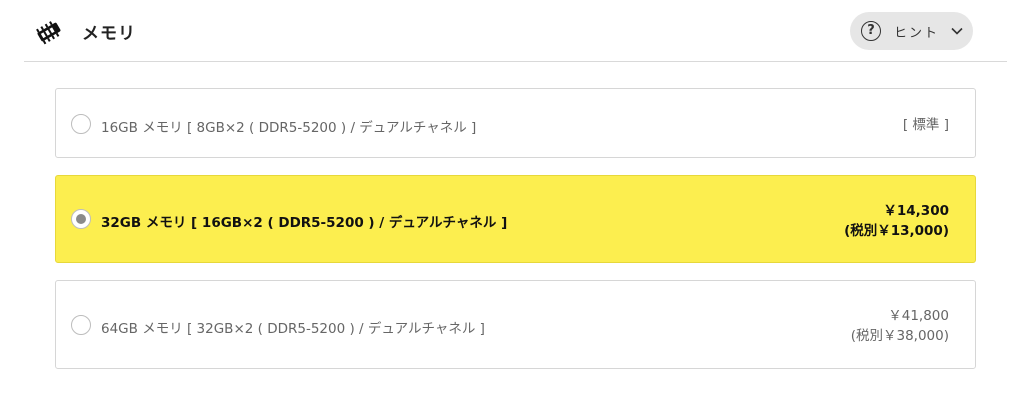 Image resolution: width=1024 pixels, height=404 pixels. Describe the element at coordinates (109, 34) in the screenshot. I see `section-title: メモリ` at that location.